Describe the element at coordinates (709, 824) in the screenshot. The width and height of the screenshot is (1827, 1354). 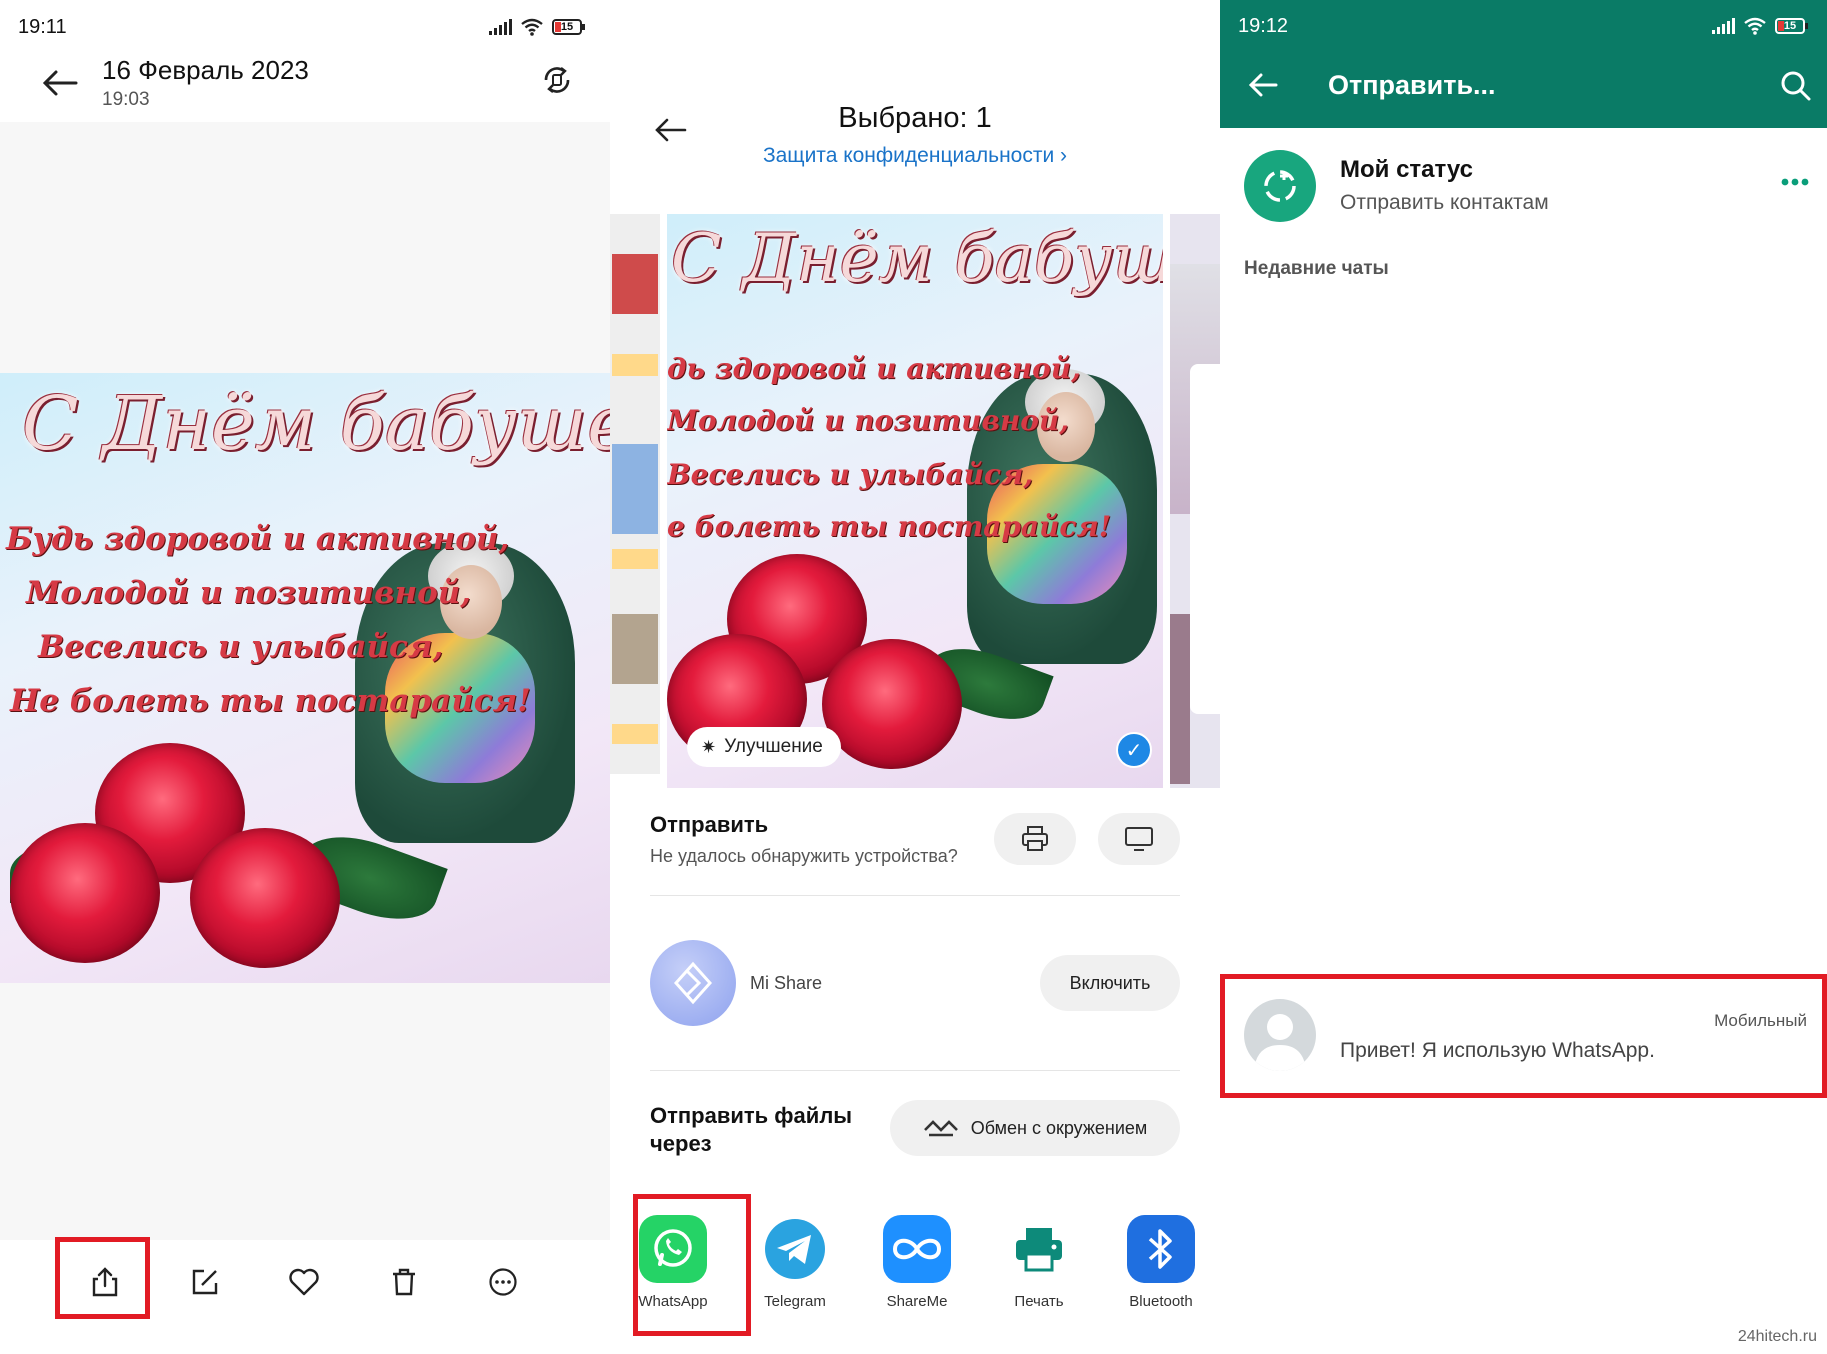
I see `send-title: Отправить` at that location.